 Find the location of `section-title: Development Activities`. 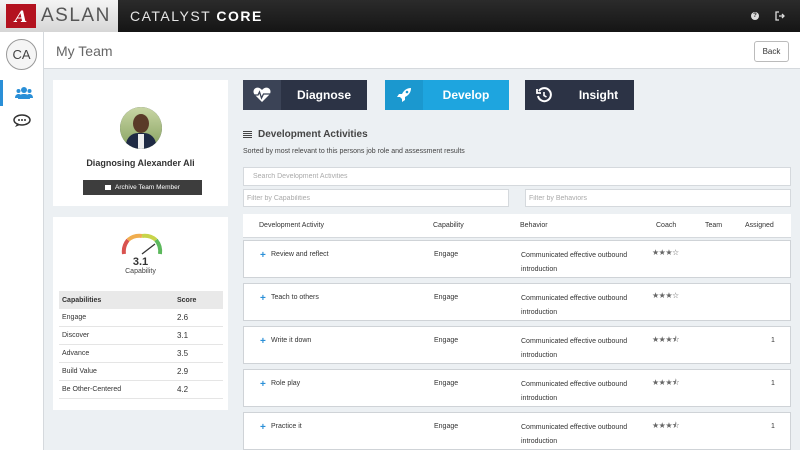

section-title: Development Activities is located at coordinates (305, 134).